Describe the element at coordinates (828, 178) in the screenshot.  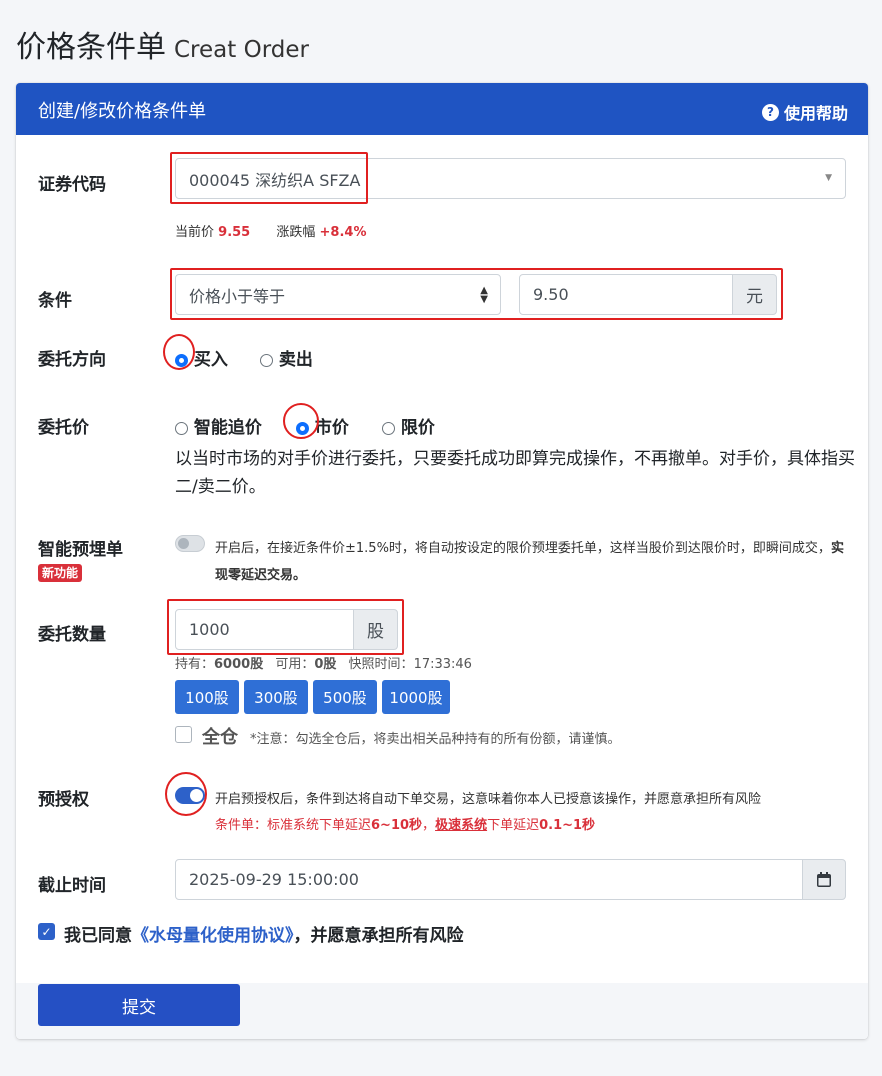
I see `caret-down-icon: ▼` at that location.